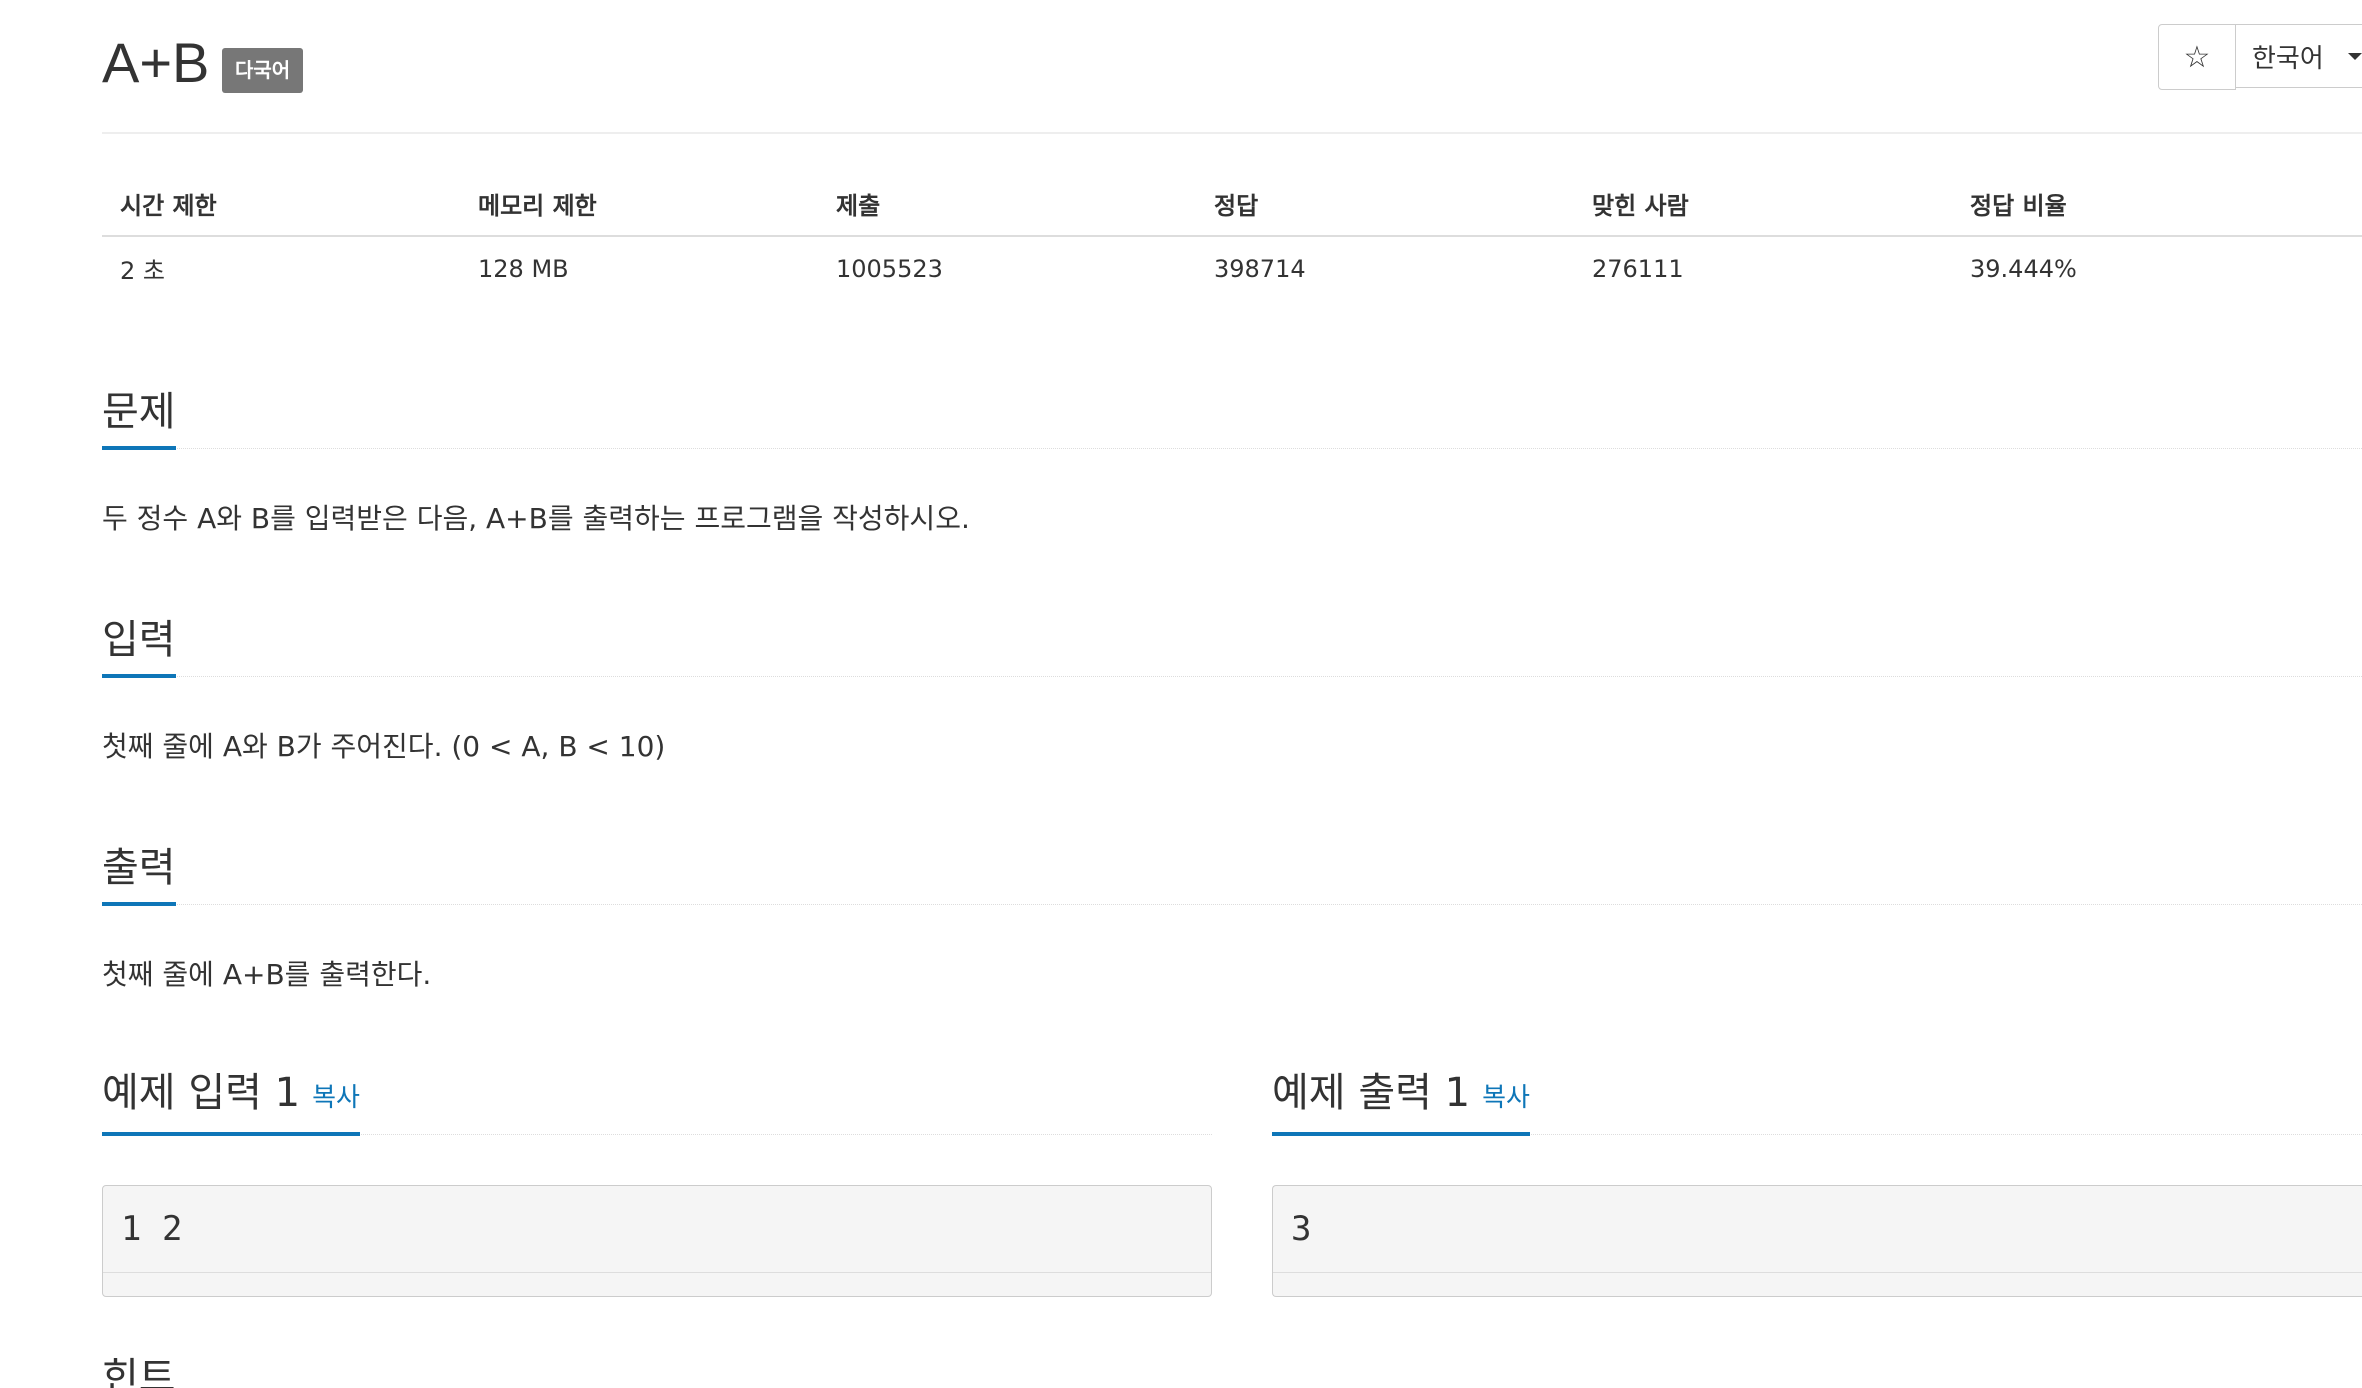 This screenshot has height=1388, width=2362. I want to click on value-submissions: 1005523, so click(1007, 268).